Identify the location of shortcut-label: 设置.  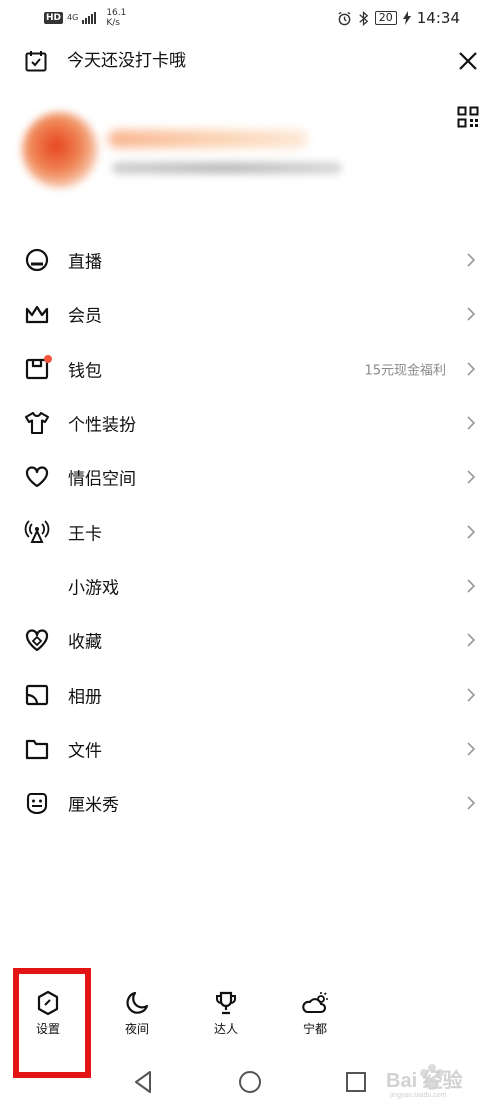
(47, 1029).